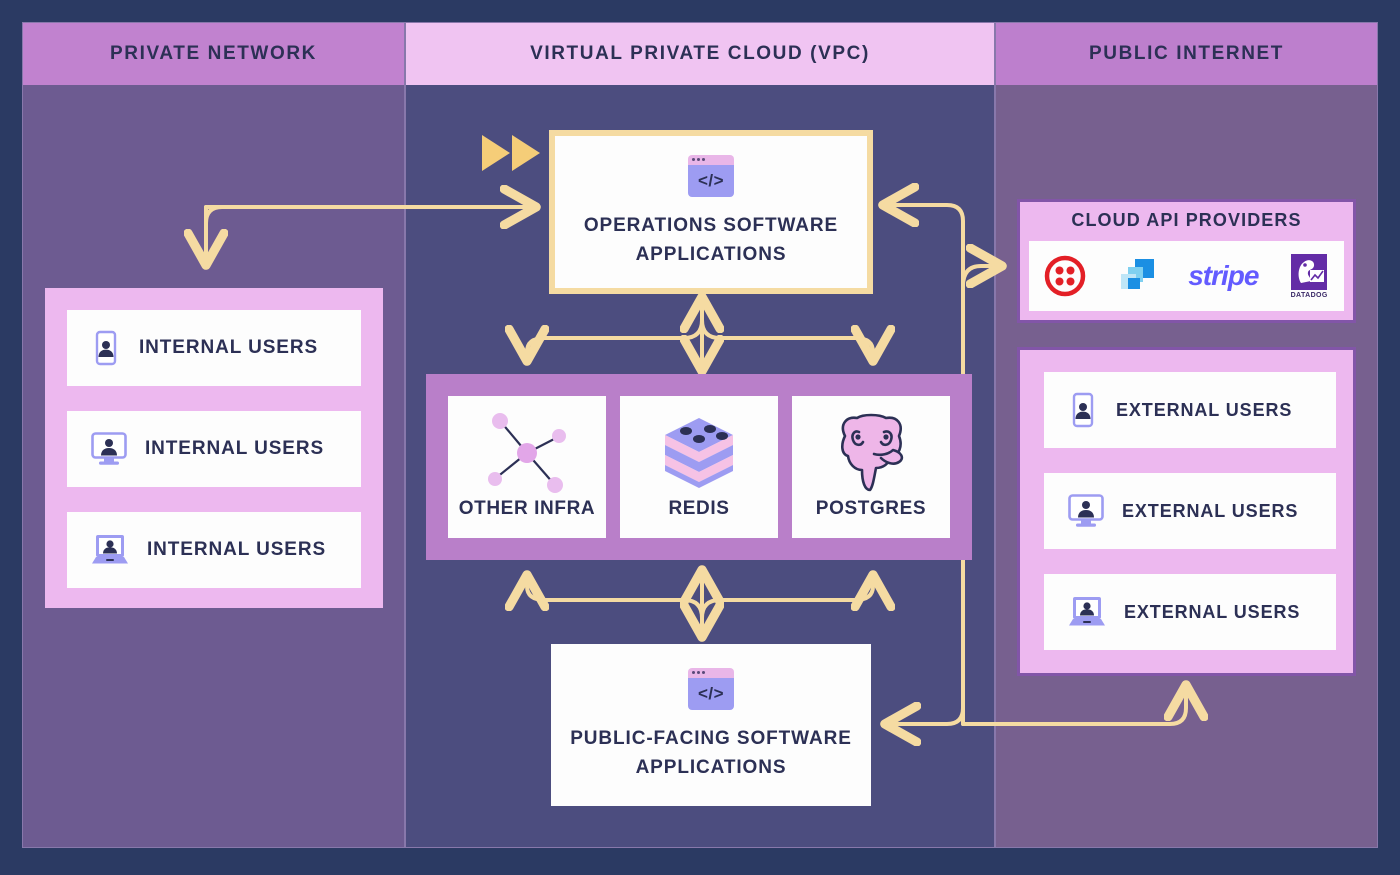  I want to click on cloud-api-providers-title: CLOUD API PROVIDERS, so click(1186, 220).